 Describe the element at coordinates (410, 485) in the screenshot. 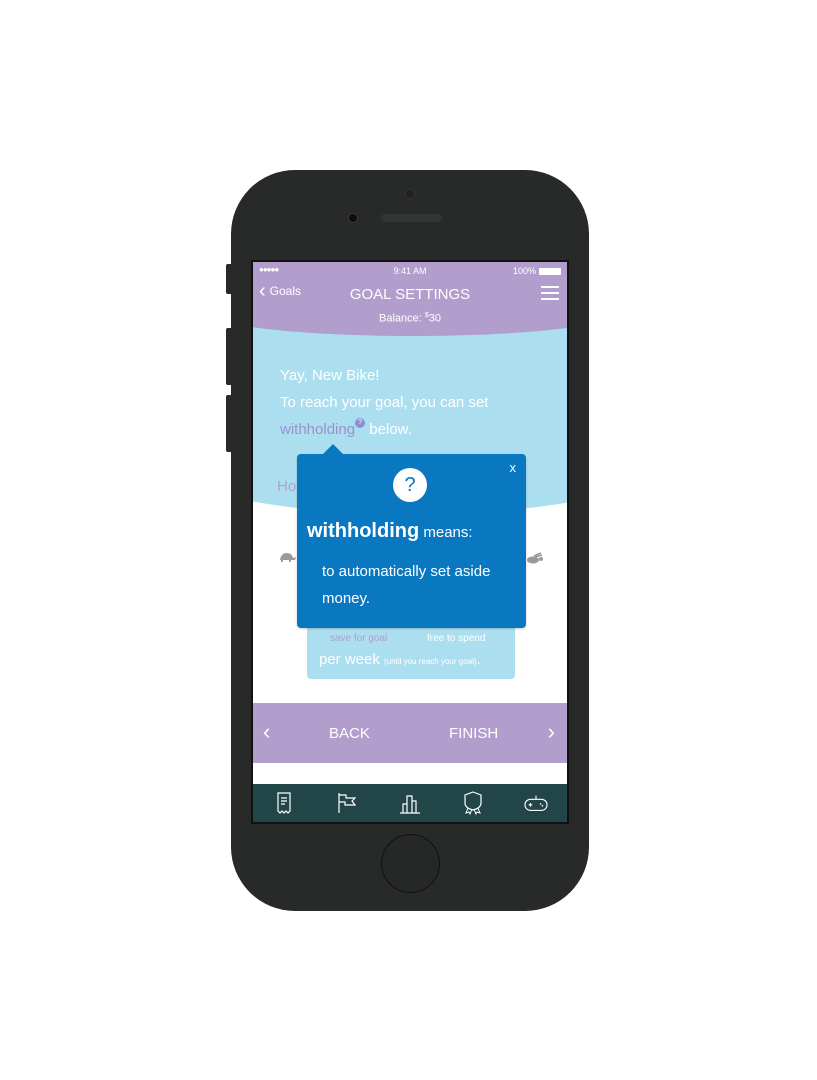

I see `question-icon: ?` at that location.